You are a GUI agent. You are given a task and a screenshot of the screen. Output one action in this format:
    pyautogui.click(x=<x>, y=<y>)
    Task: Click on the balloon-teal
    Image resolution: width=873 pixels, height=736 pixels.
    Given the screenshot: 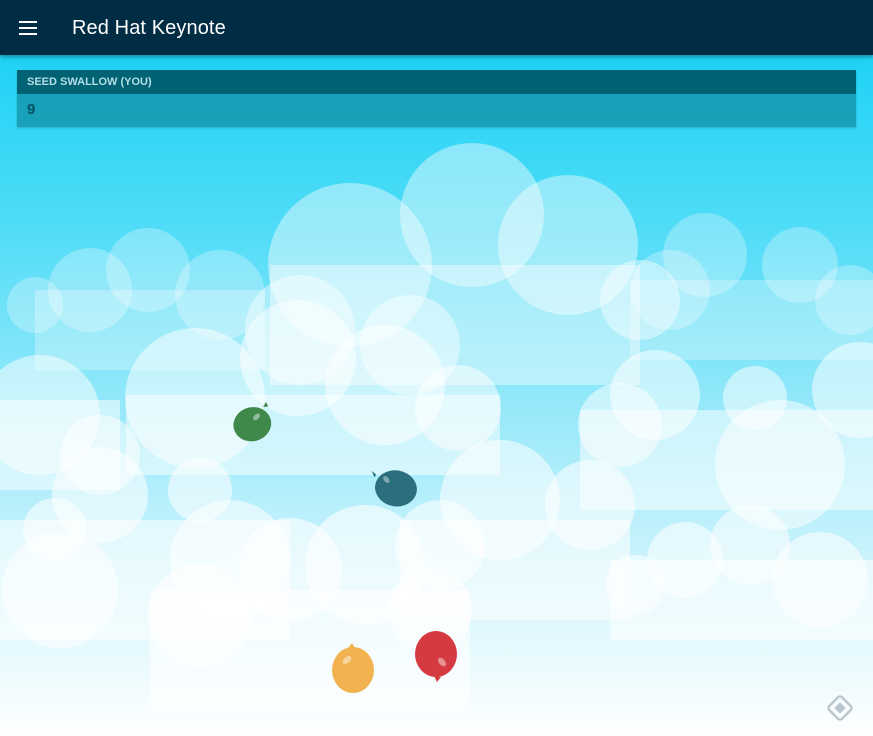 What is the action you would take?
    pyautogui.click(x=394, y=488)
    